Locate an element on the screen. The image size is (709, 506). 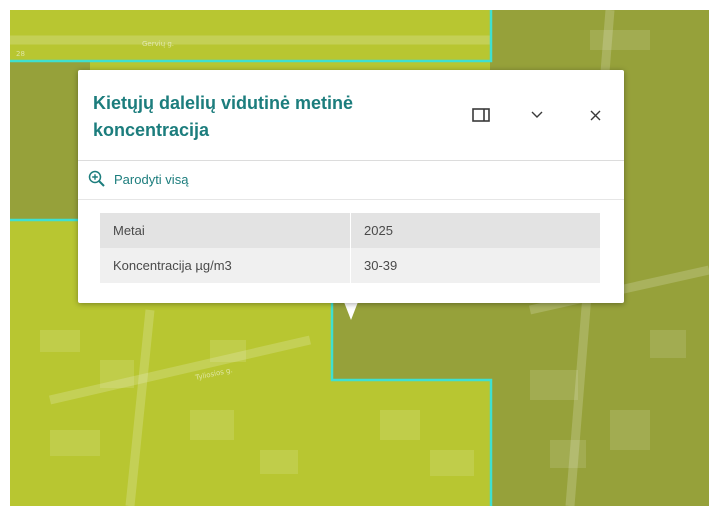
field-value: 30-39 is located at coordinates (475, 265).